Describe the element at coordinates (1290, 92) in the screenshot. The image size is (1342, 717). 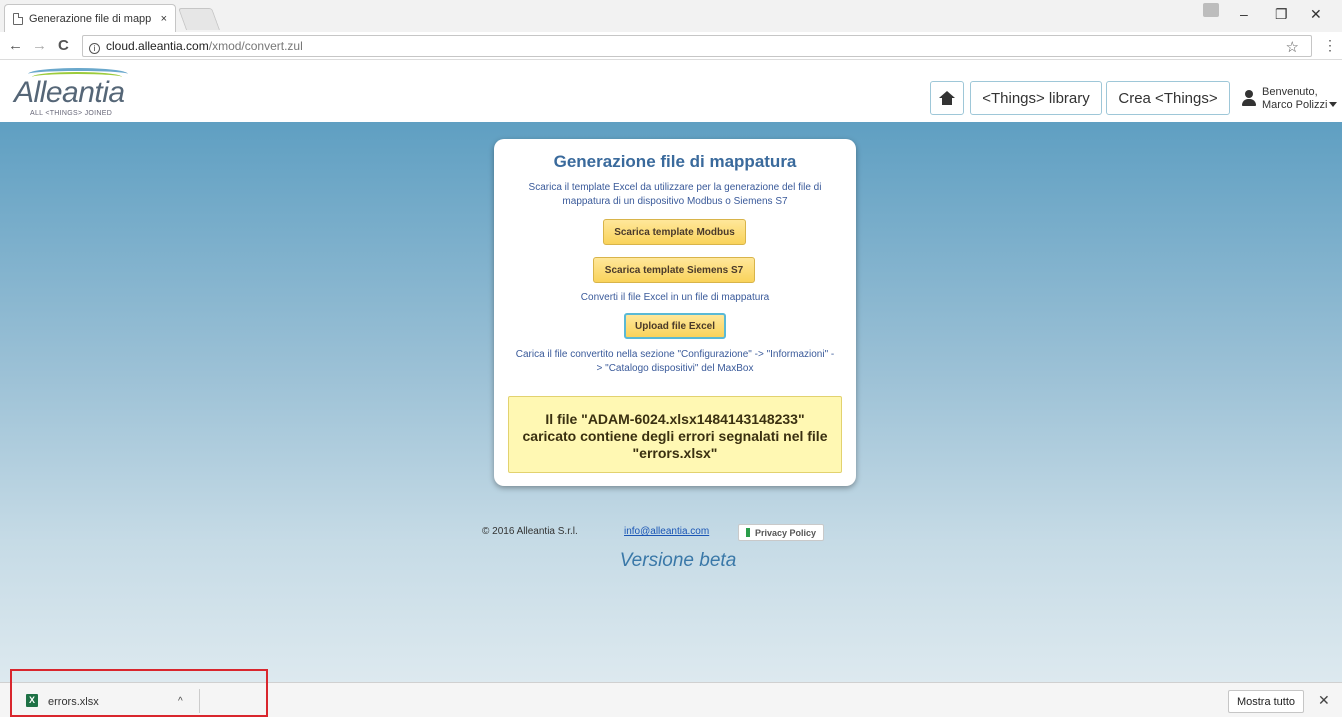
I see `welcome-text: Benvenuto,` at that location.